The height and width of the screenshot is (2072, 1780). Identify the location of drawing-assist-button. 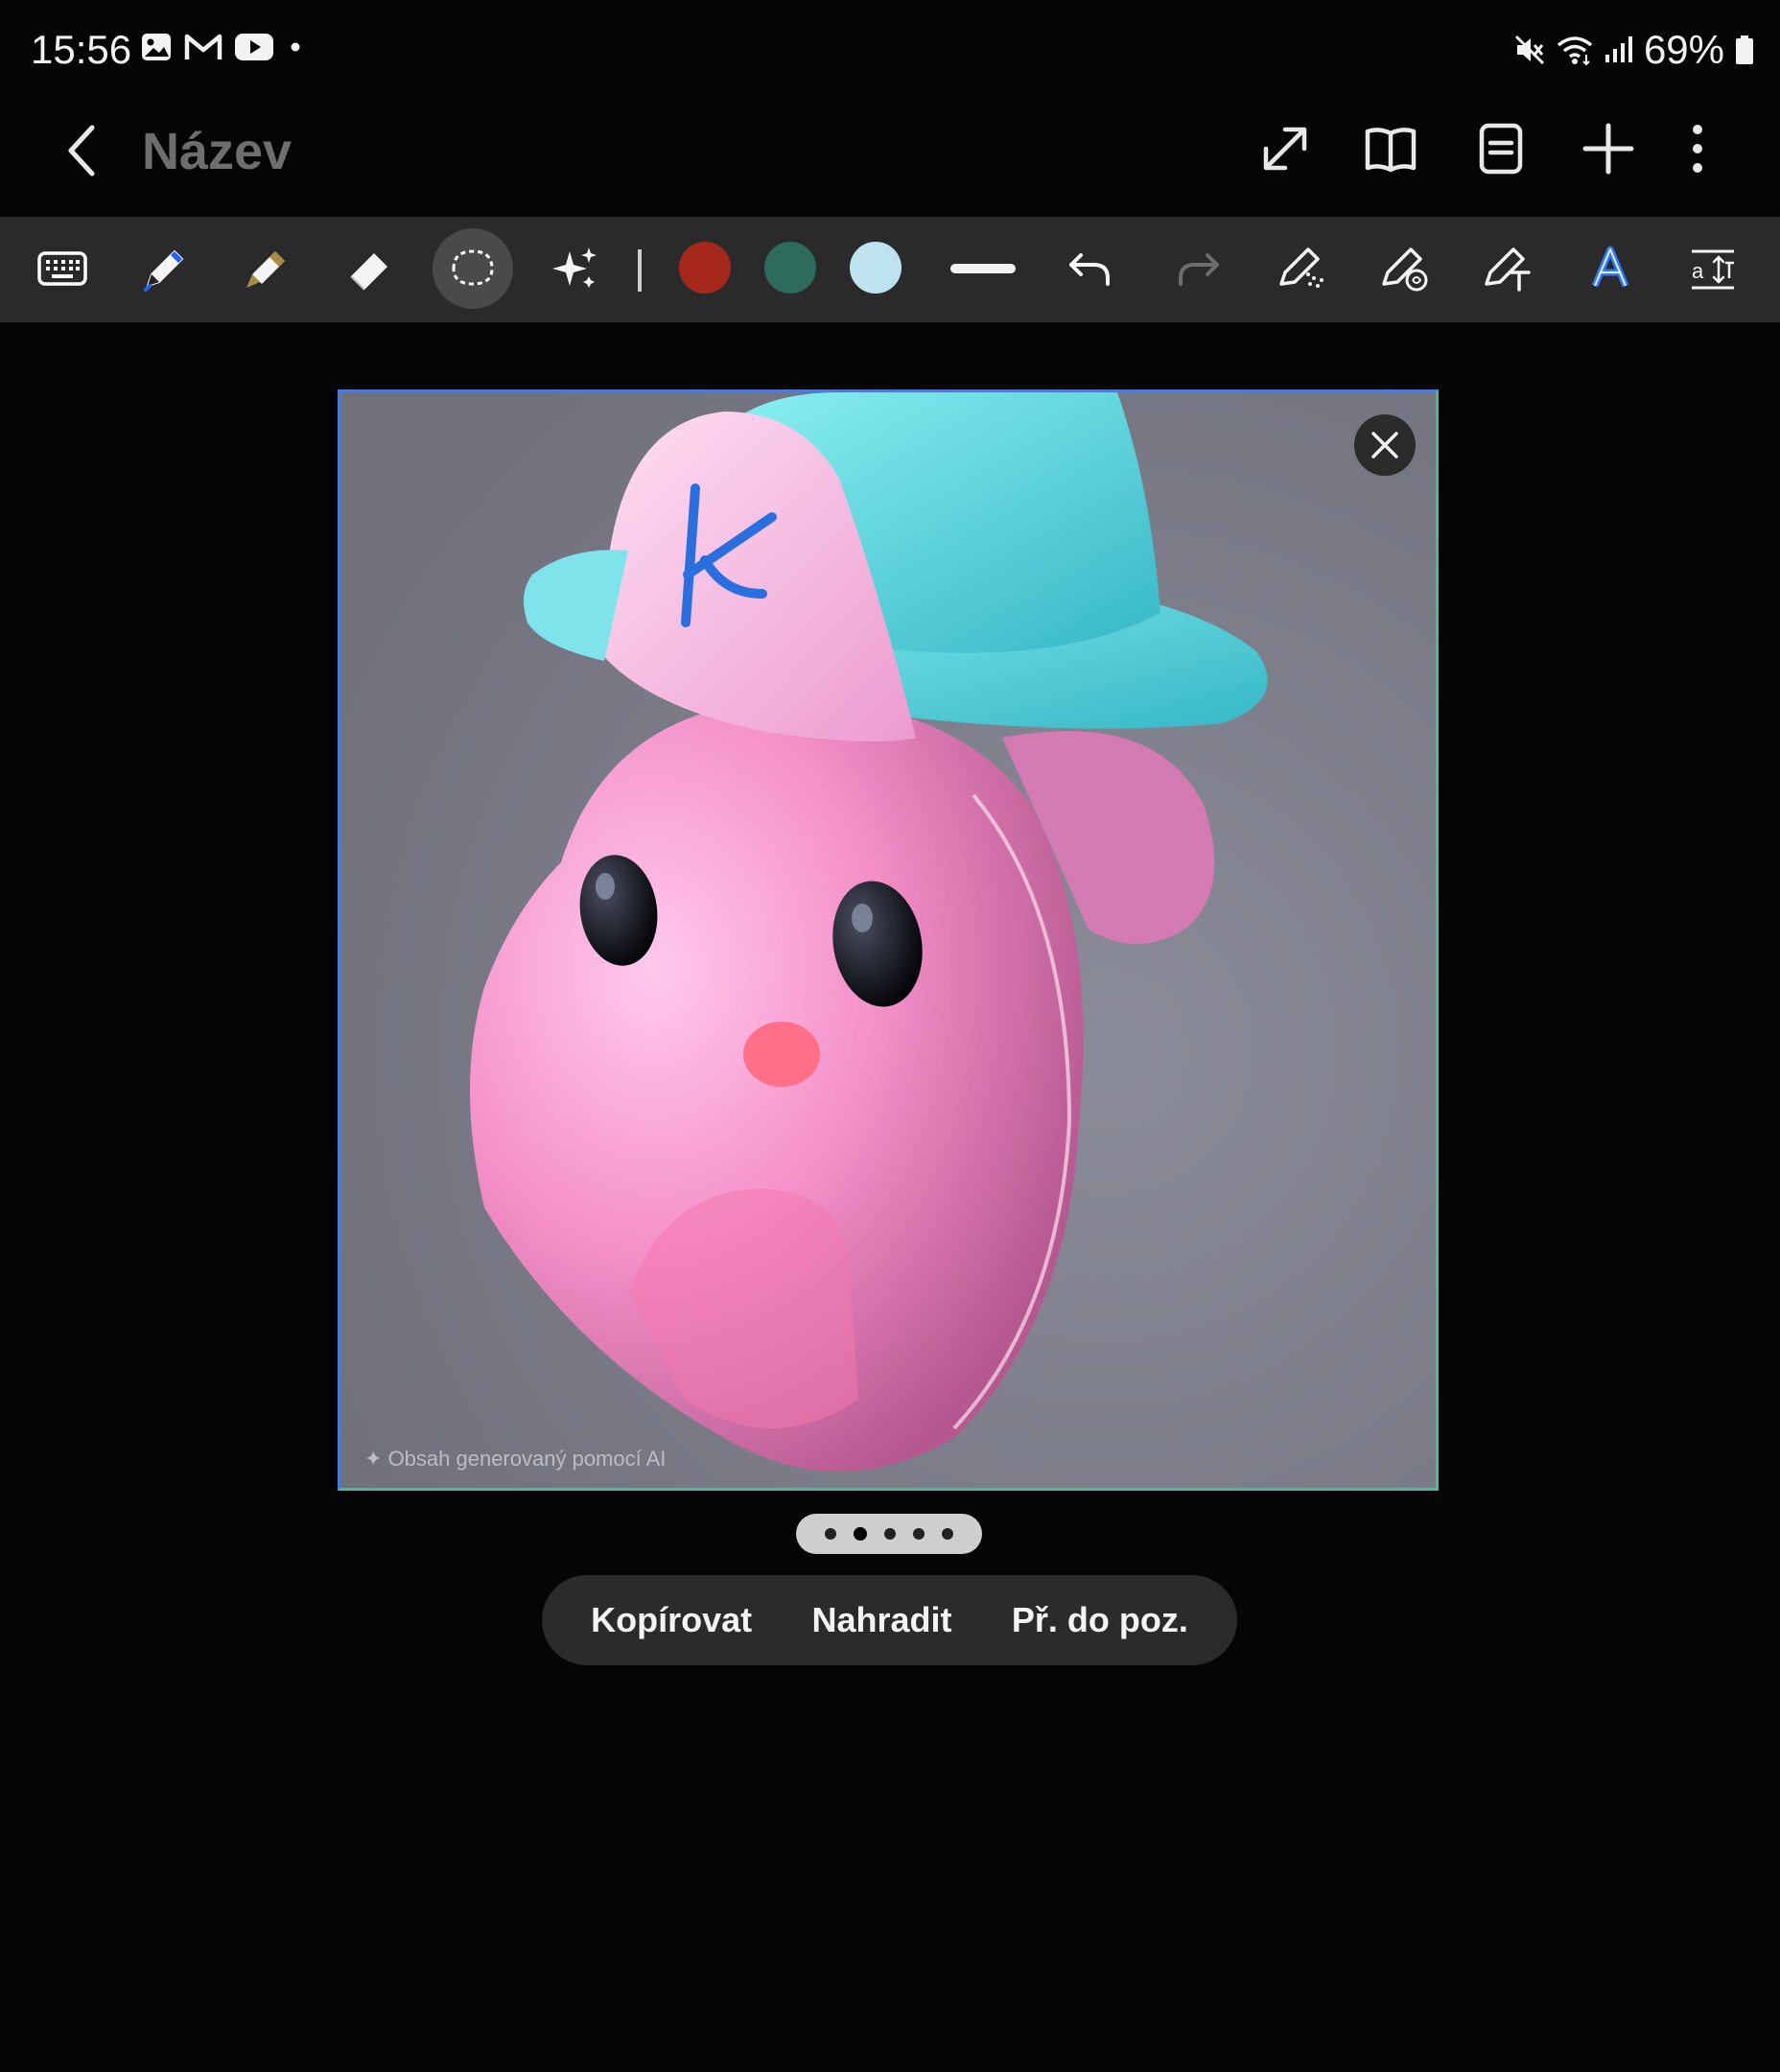
(1405, 268).